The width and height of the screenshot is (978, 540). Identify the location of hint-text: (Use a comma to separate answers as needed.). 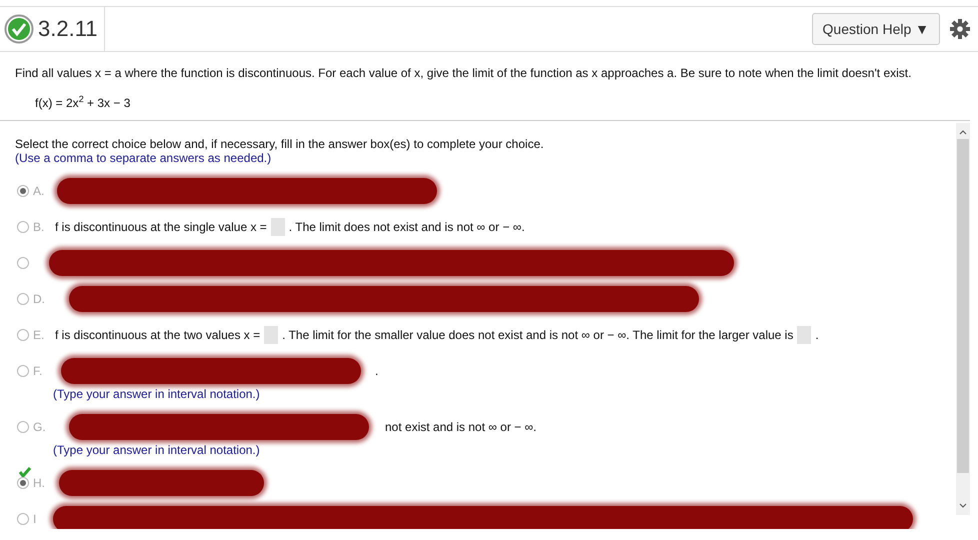
(143, 158).